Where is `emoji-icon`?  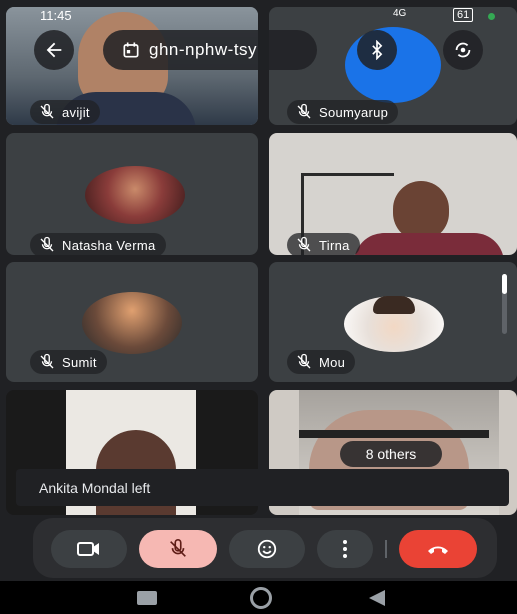
emoji-icon is located at coordinates (267, 549).